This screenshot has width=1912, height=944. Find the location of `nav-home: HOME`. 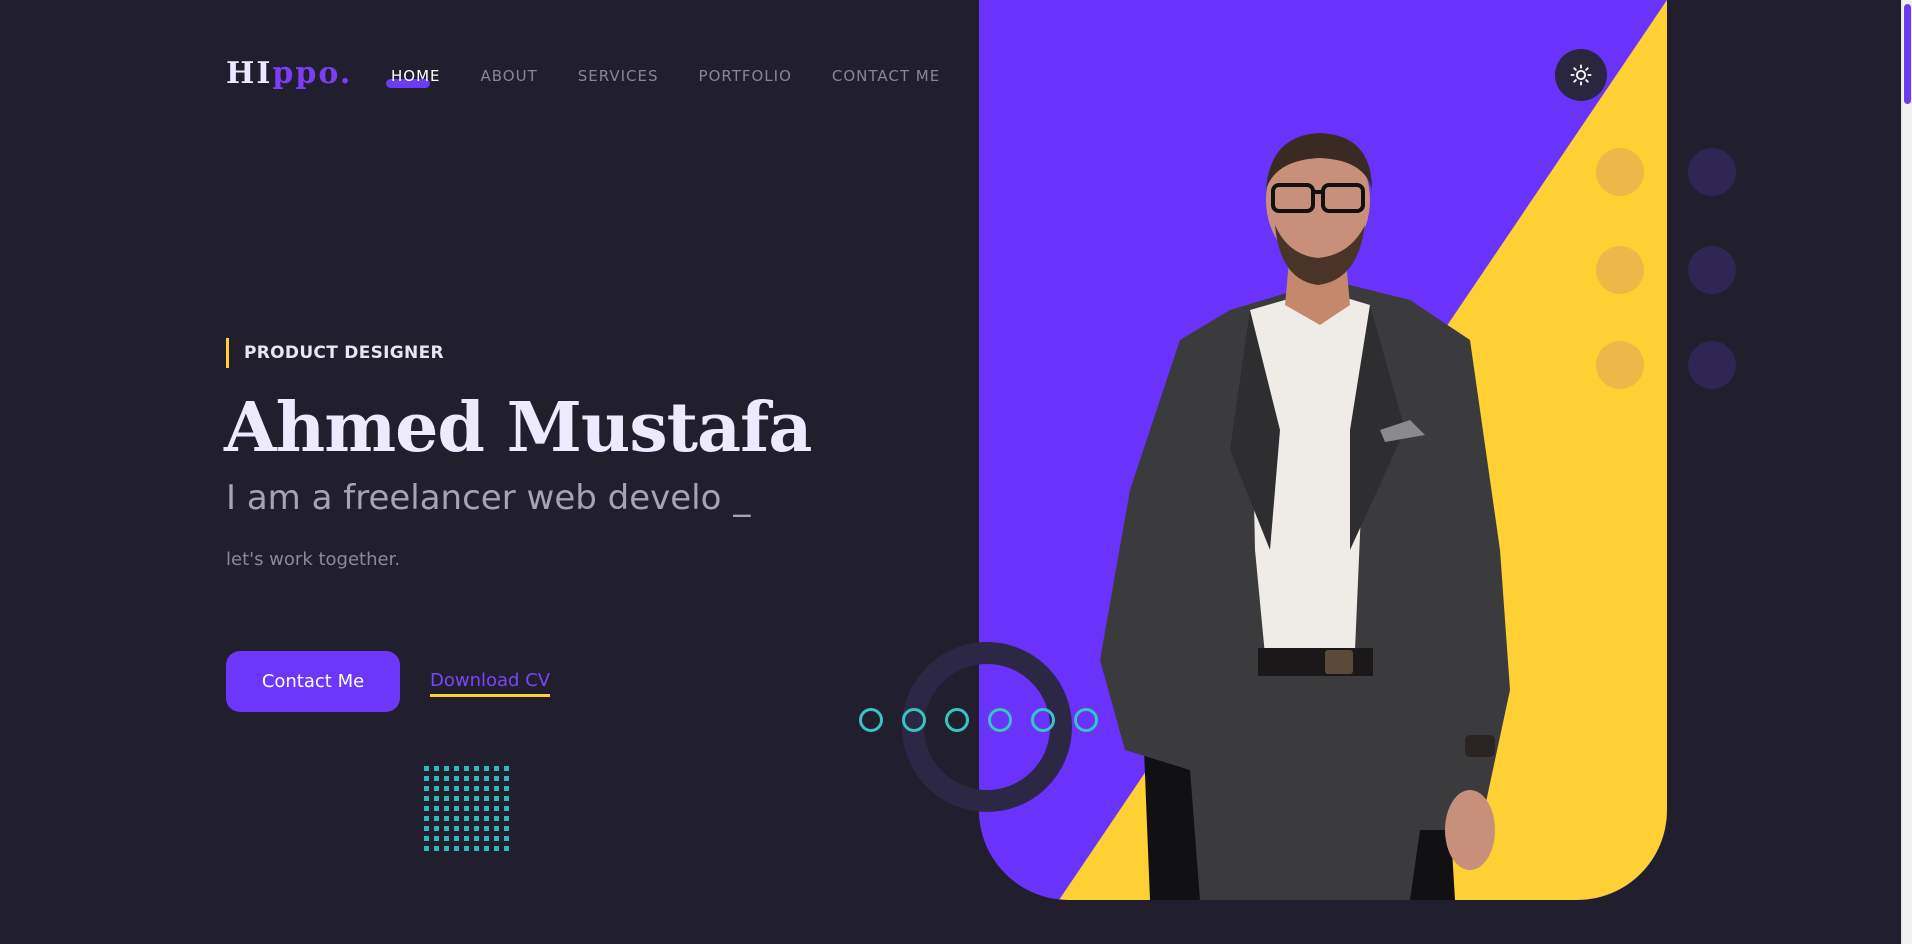

nav-home: HOME is located at coordinates (413, 77).